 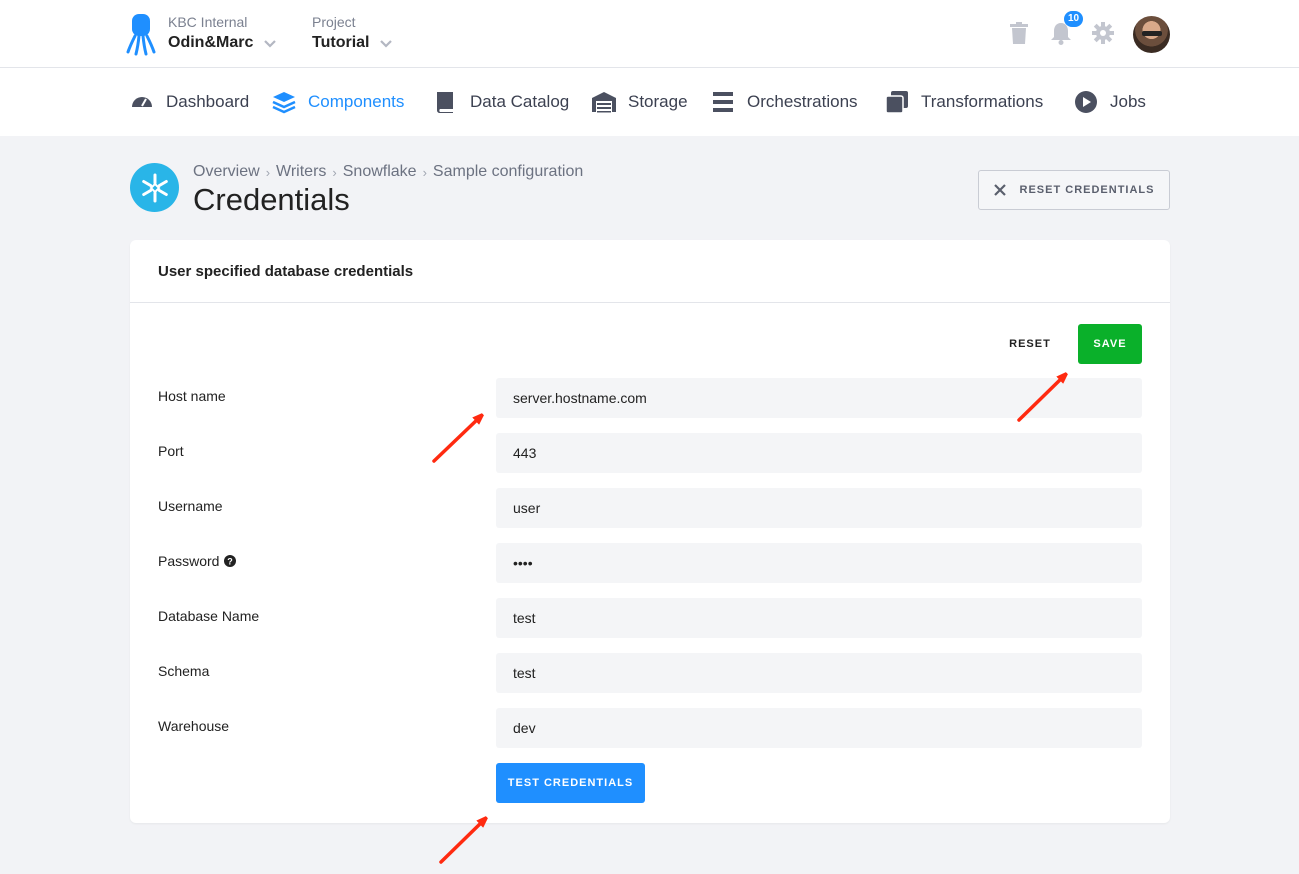 What do you see at coordinates (209, 616) in the screenshot?
I see `database-name-label: Database Name` at bounding box center [209, 616].